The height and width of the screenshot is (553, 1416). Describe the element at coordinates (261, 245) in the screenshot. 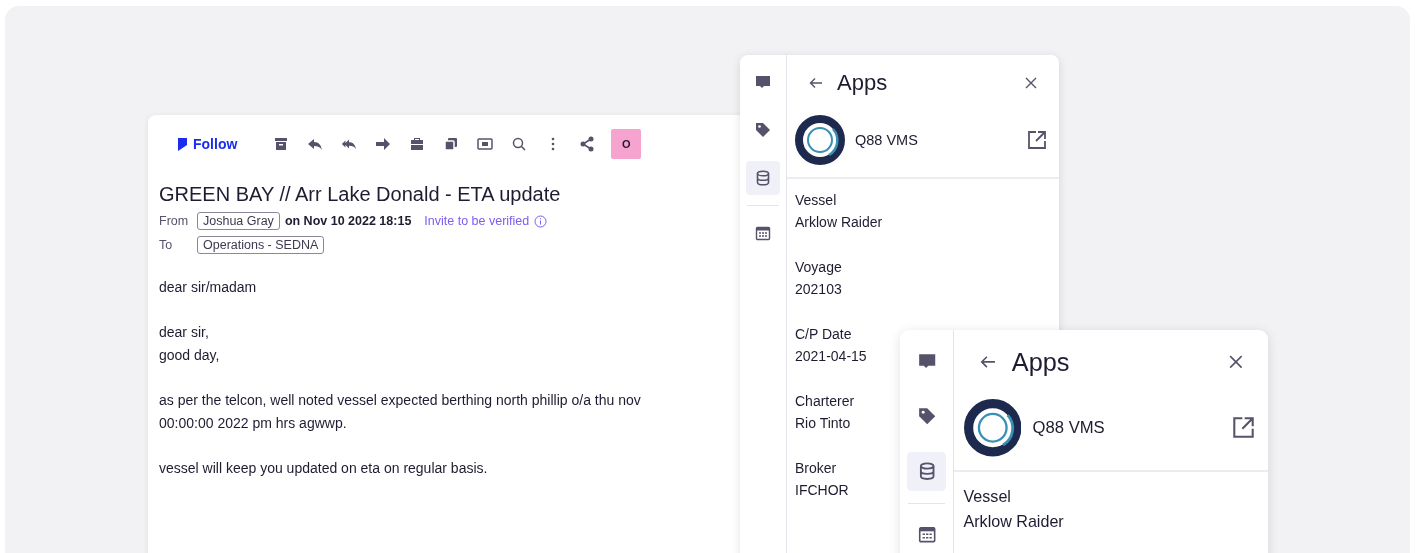

I see `recipient-chip: Operations - SEDNA` at that location.